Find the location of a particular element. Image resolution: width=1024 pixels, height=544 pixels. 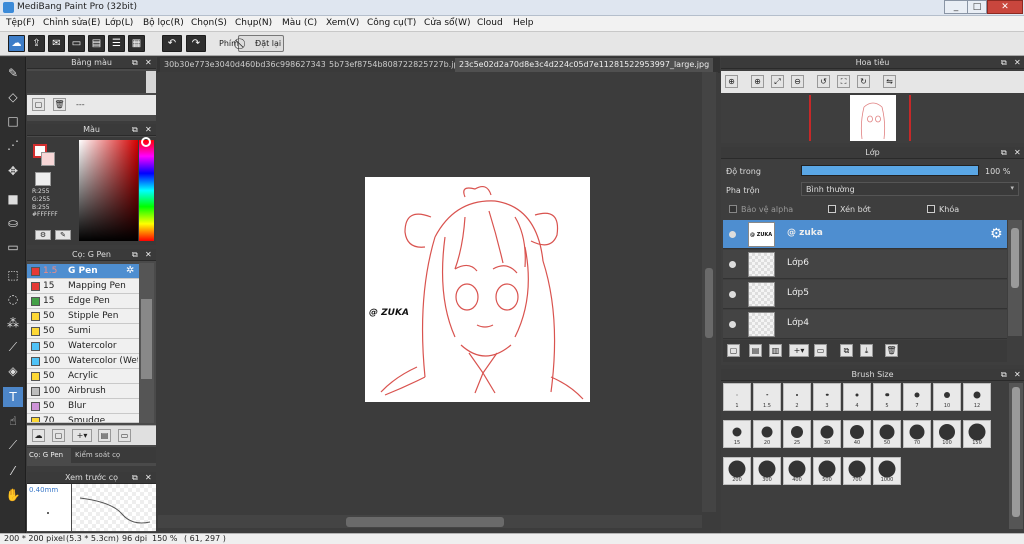

brush-list-item: 50 Sumi is located at coordinates (83, 331).